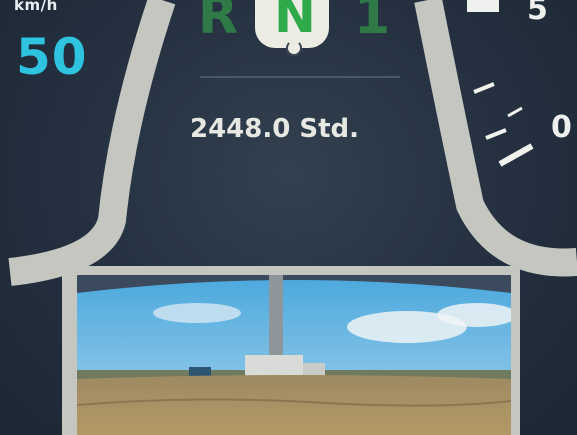  Describe the element at coordinates (276, 317) in the screenshot. I see `mast` at that location.